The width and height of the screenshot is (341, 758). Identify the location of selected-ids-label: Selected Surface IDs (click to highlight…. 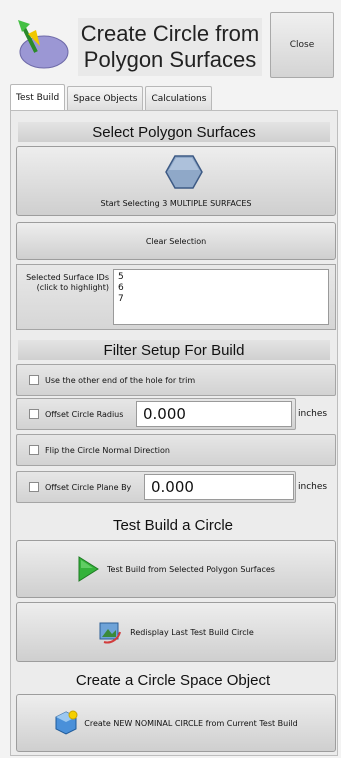
(67, 282).